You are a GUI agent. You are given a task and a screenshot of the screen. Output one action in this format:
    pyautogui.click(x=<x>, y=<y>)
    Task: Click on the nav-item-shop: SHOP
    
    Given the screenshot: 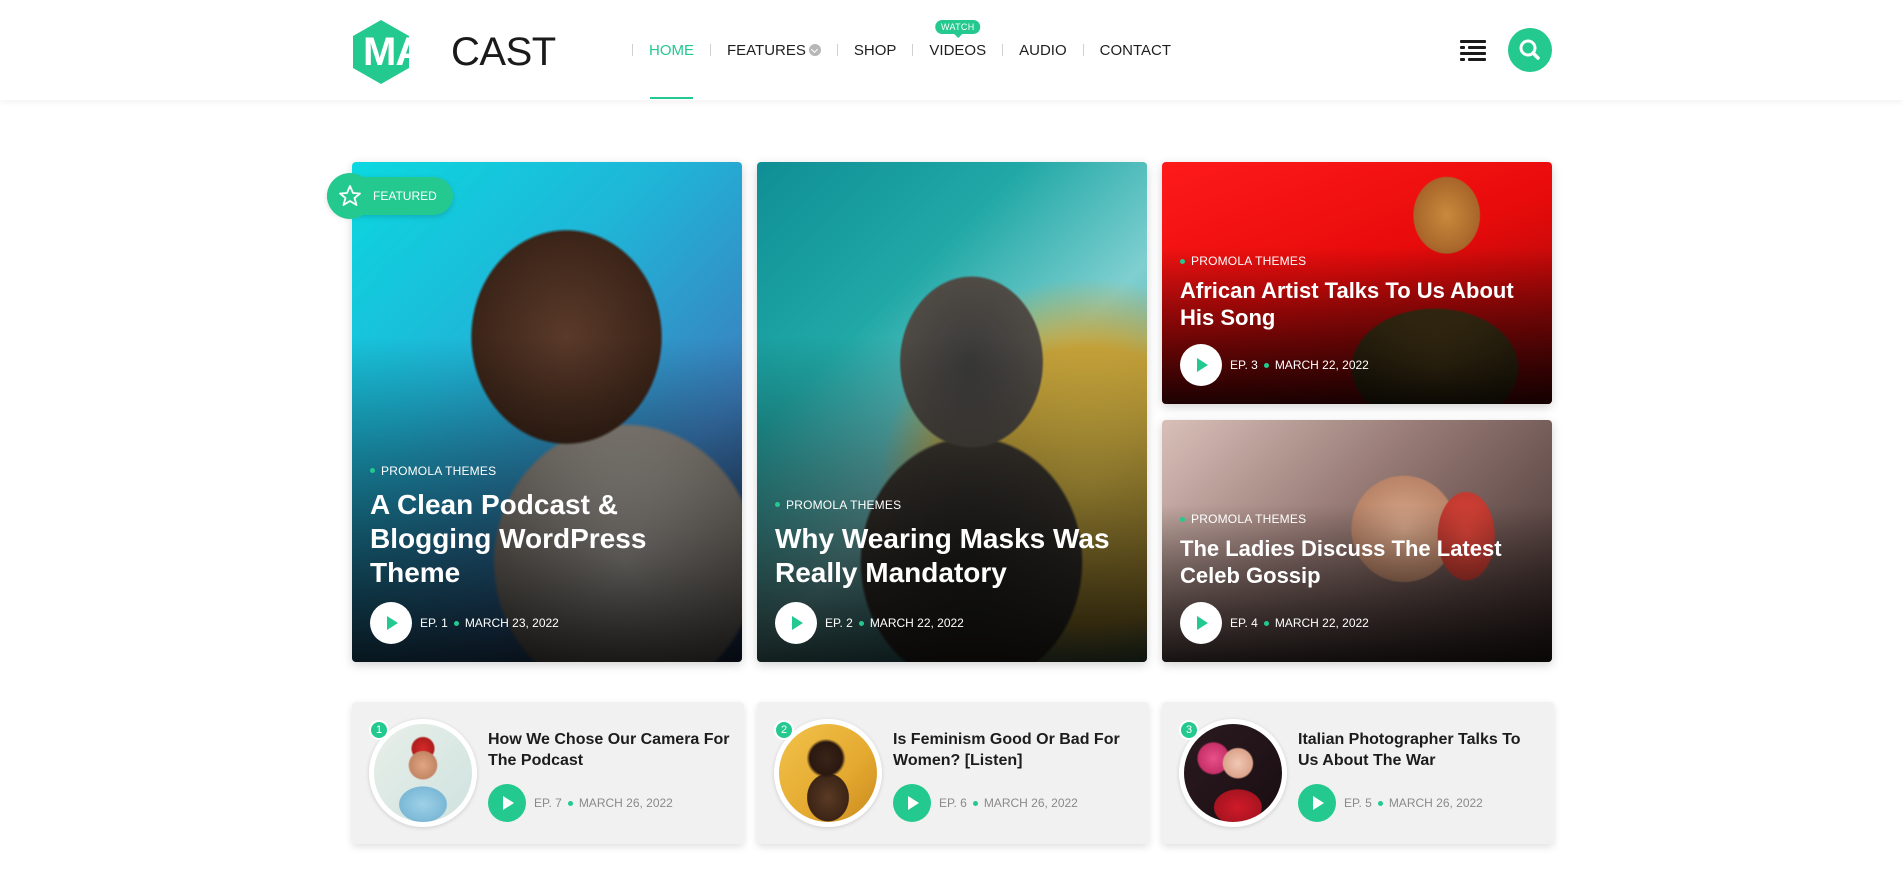 What is the action you would take?
    pyautogui.click(x=875, y=50)
    